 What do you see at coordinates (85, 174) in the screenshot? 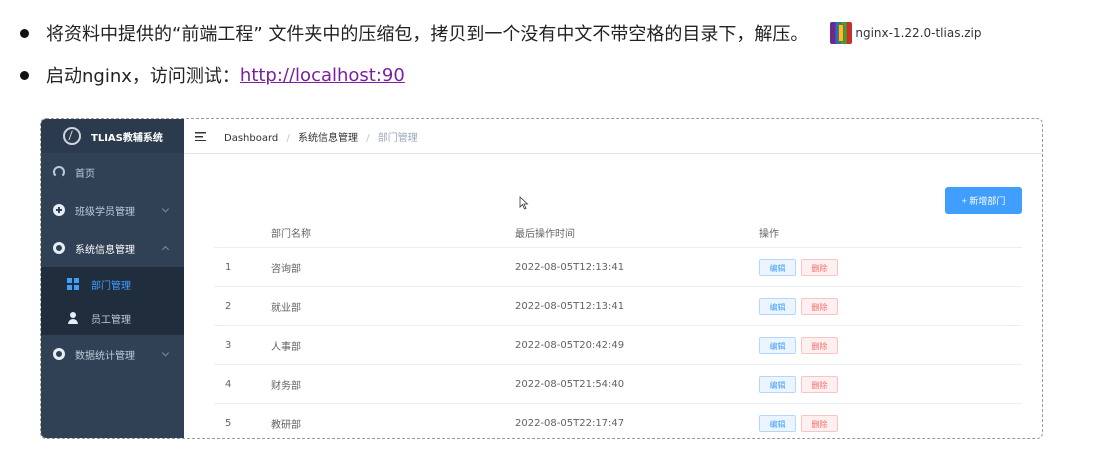
I see `sidebar-item-label: 首页` at bounding box center [85, 174].